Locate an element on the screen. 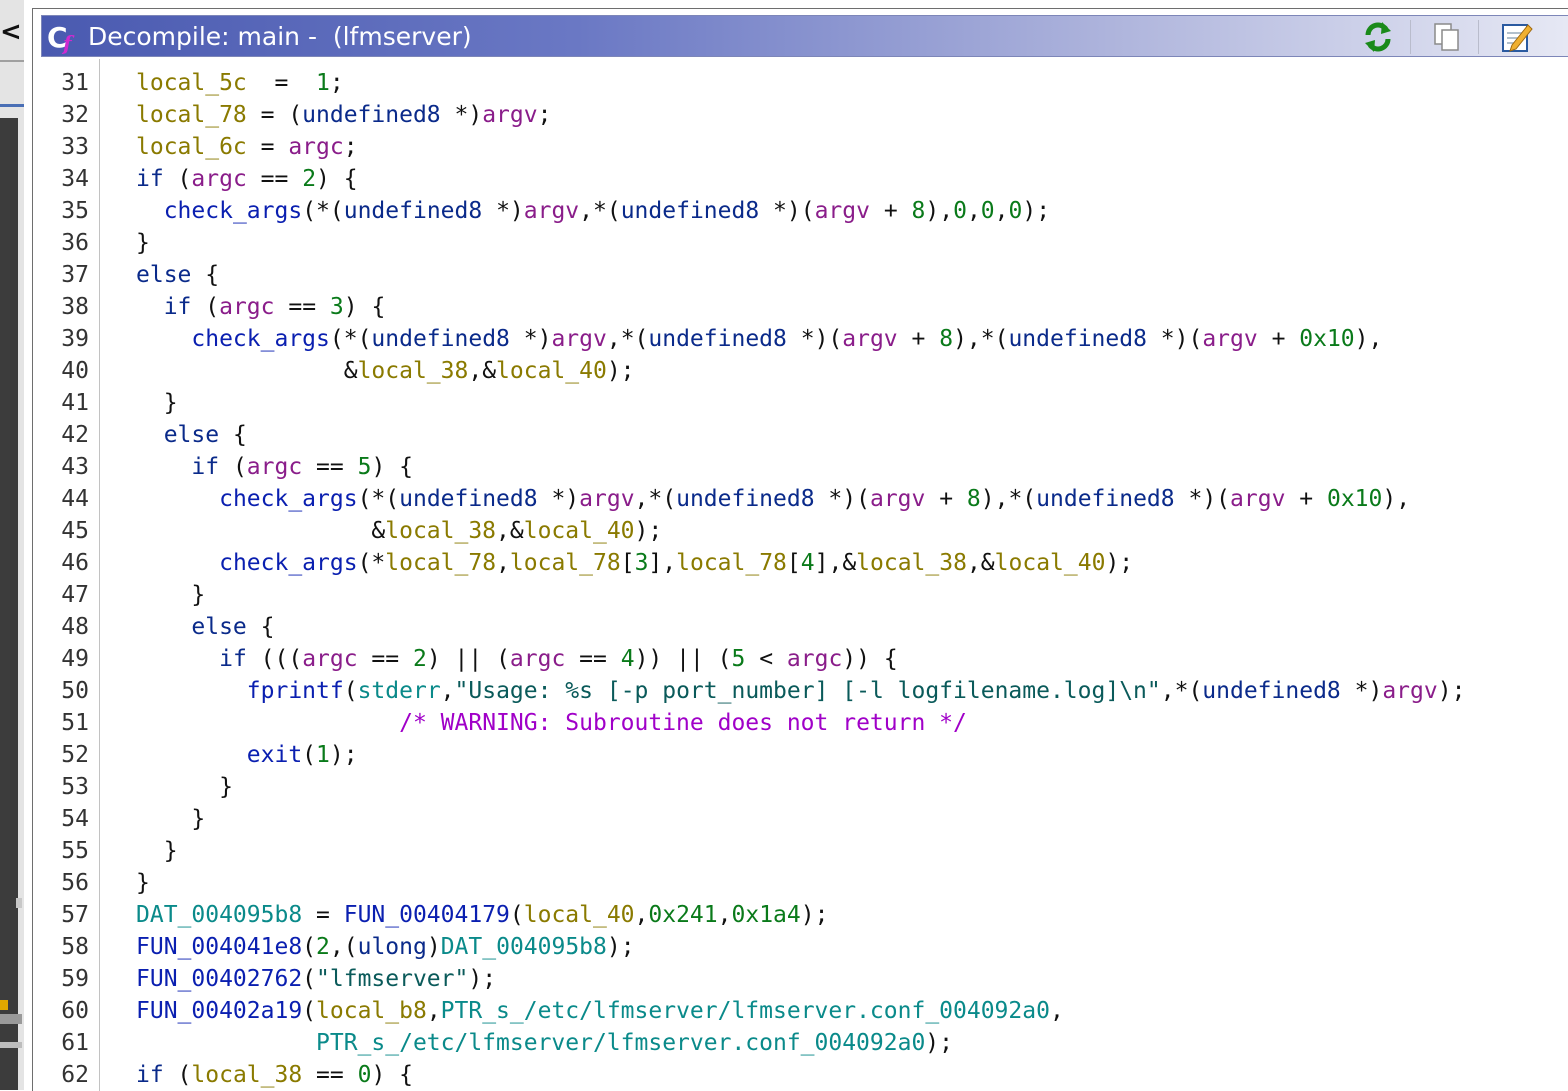 The height and width of the screenshot is (1091, 1568). code-token: 1 is located at coordinates (323, 755).